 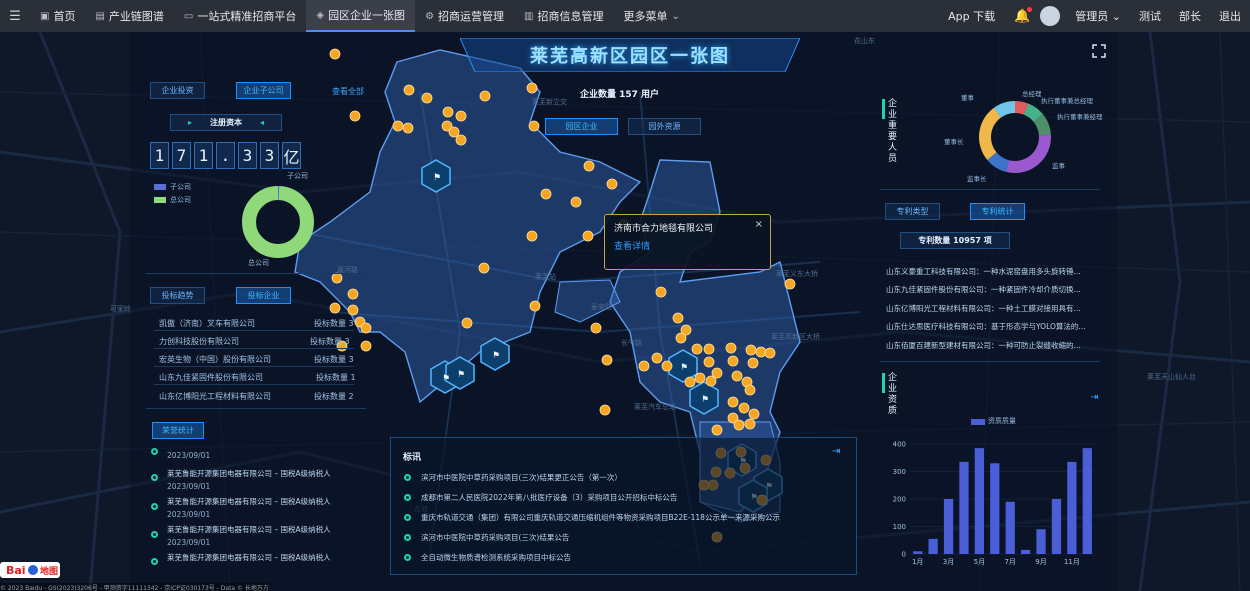 I want to click on x-tick-label: 11月, so click(x=1072, y=562).